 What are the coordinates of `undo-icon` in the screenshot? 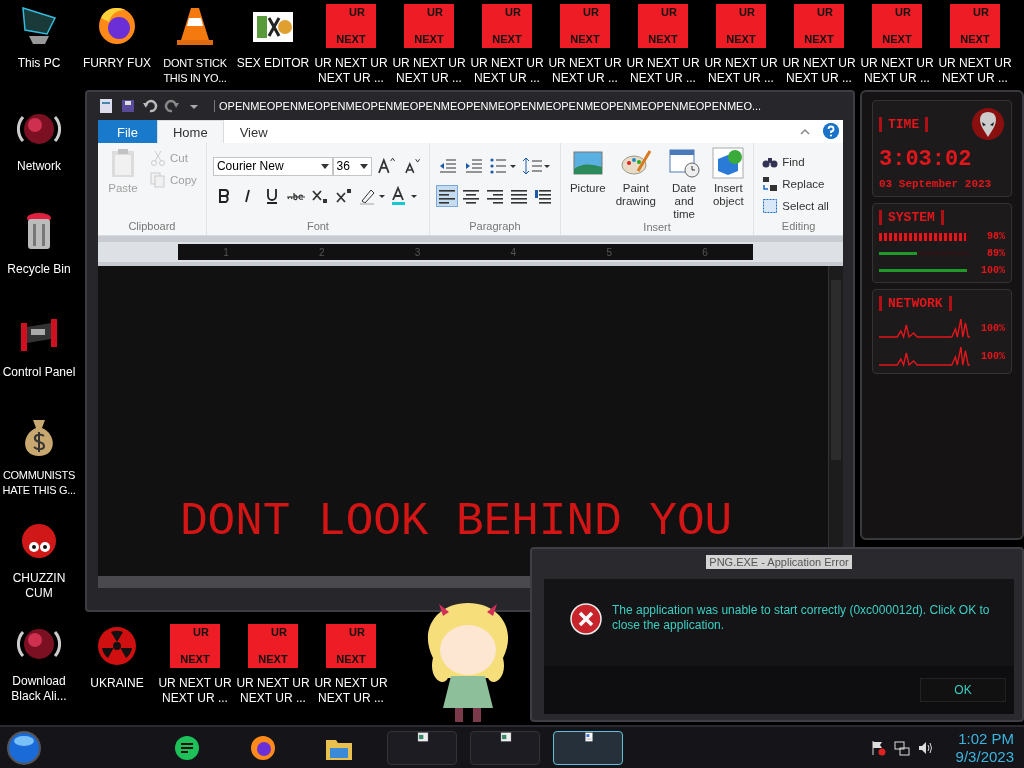 It's located at (150, 106).